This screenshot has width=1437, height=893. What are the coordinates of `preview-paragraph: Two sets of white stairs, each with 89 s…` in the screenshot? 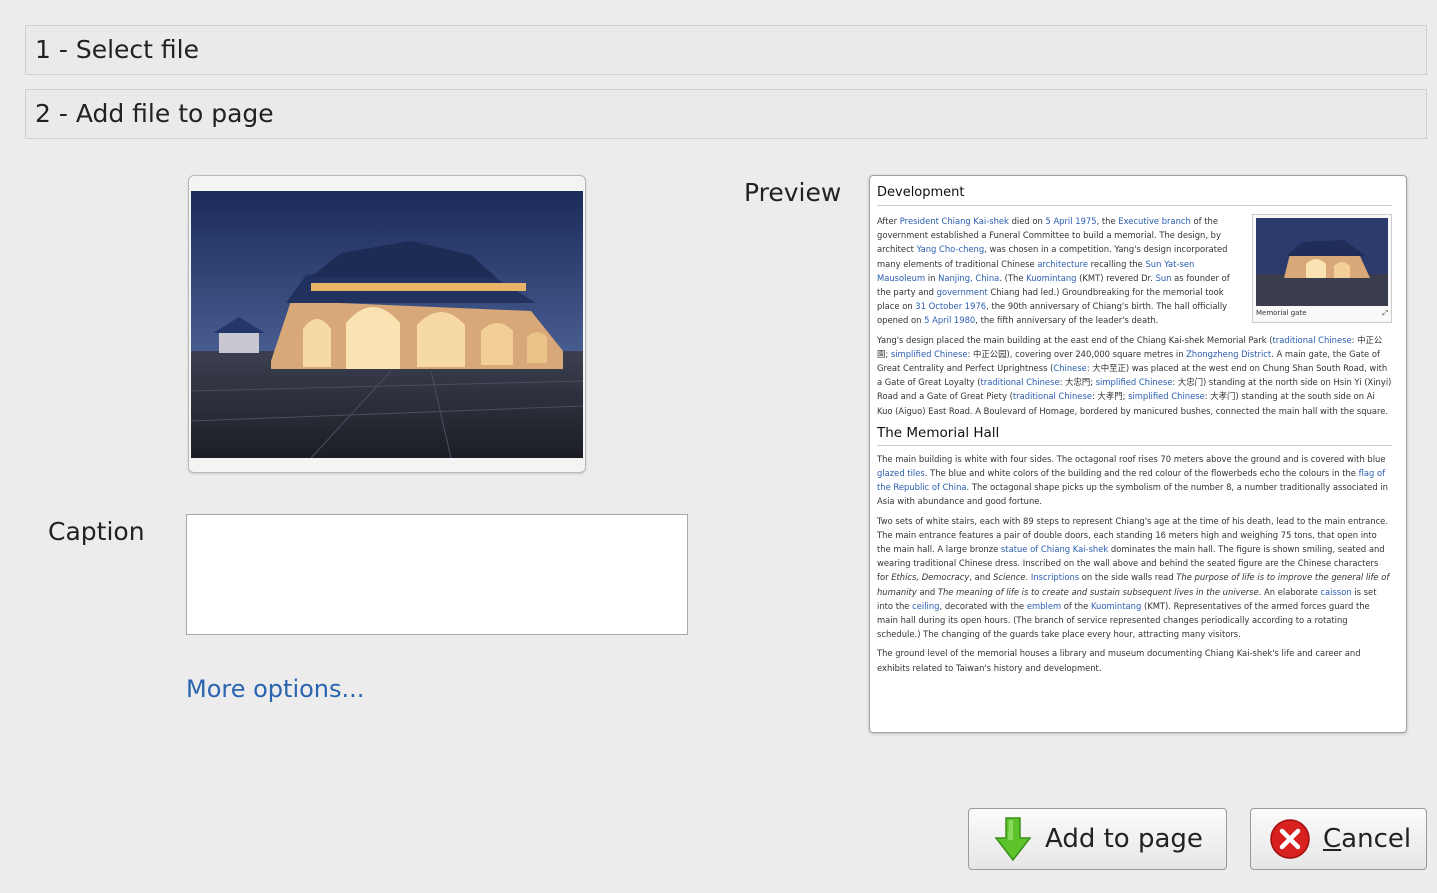 It's located at (1133, 577).